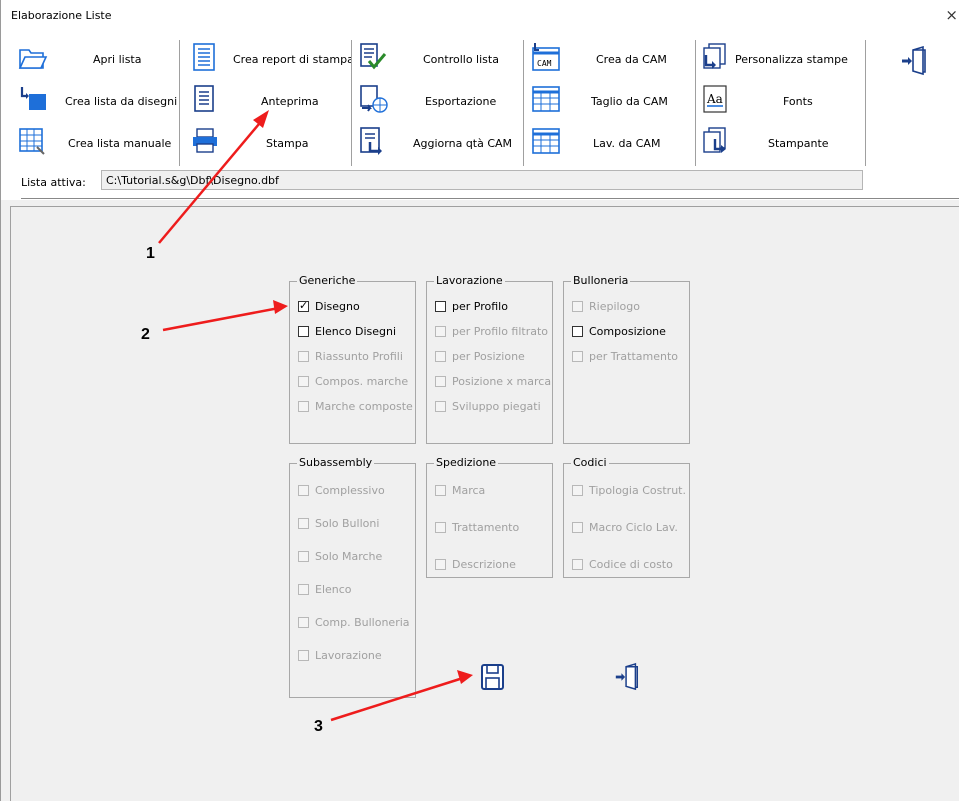  What do you see at coordinates (333, 589) in the screenshot?
I see `checkbox-label: Elenco` at bounding box center [333, 589].